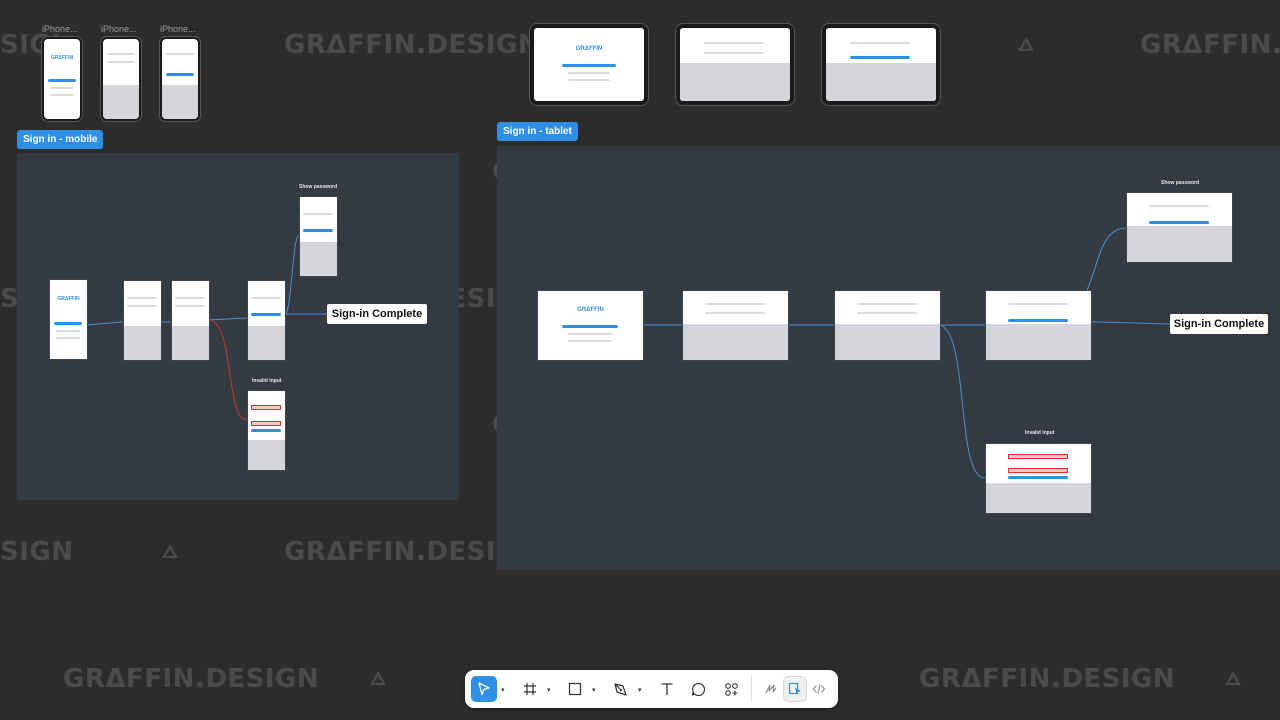 The image size is (1280, 720). Describe the element at coordinates (266, 320) in the screenshot. I see `mobile-screen-password-filled` at that location.